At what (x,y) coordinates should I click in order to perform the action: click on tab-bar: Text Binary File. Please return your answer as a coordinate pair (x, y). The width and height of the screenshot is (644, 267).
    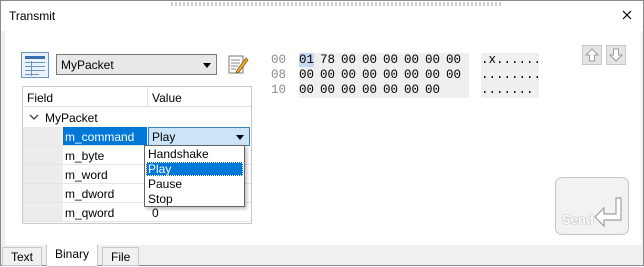
    Looking at the image, I should click on (322, 256).